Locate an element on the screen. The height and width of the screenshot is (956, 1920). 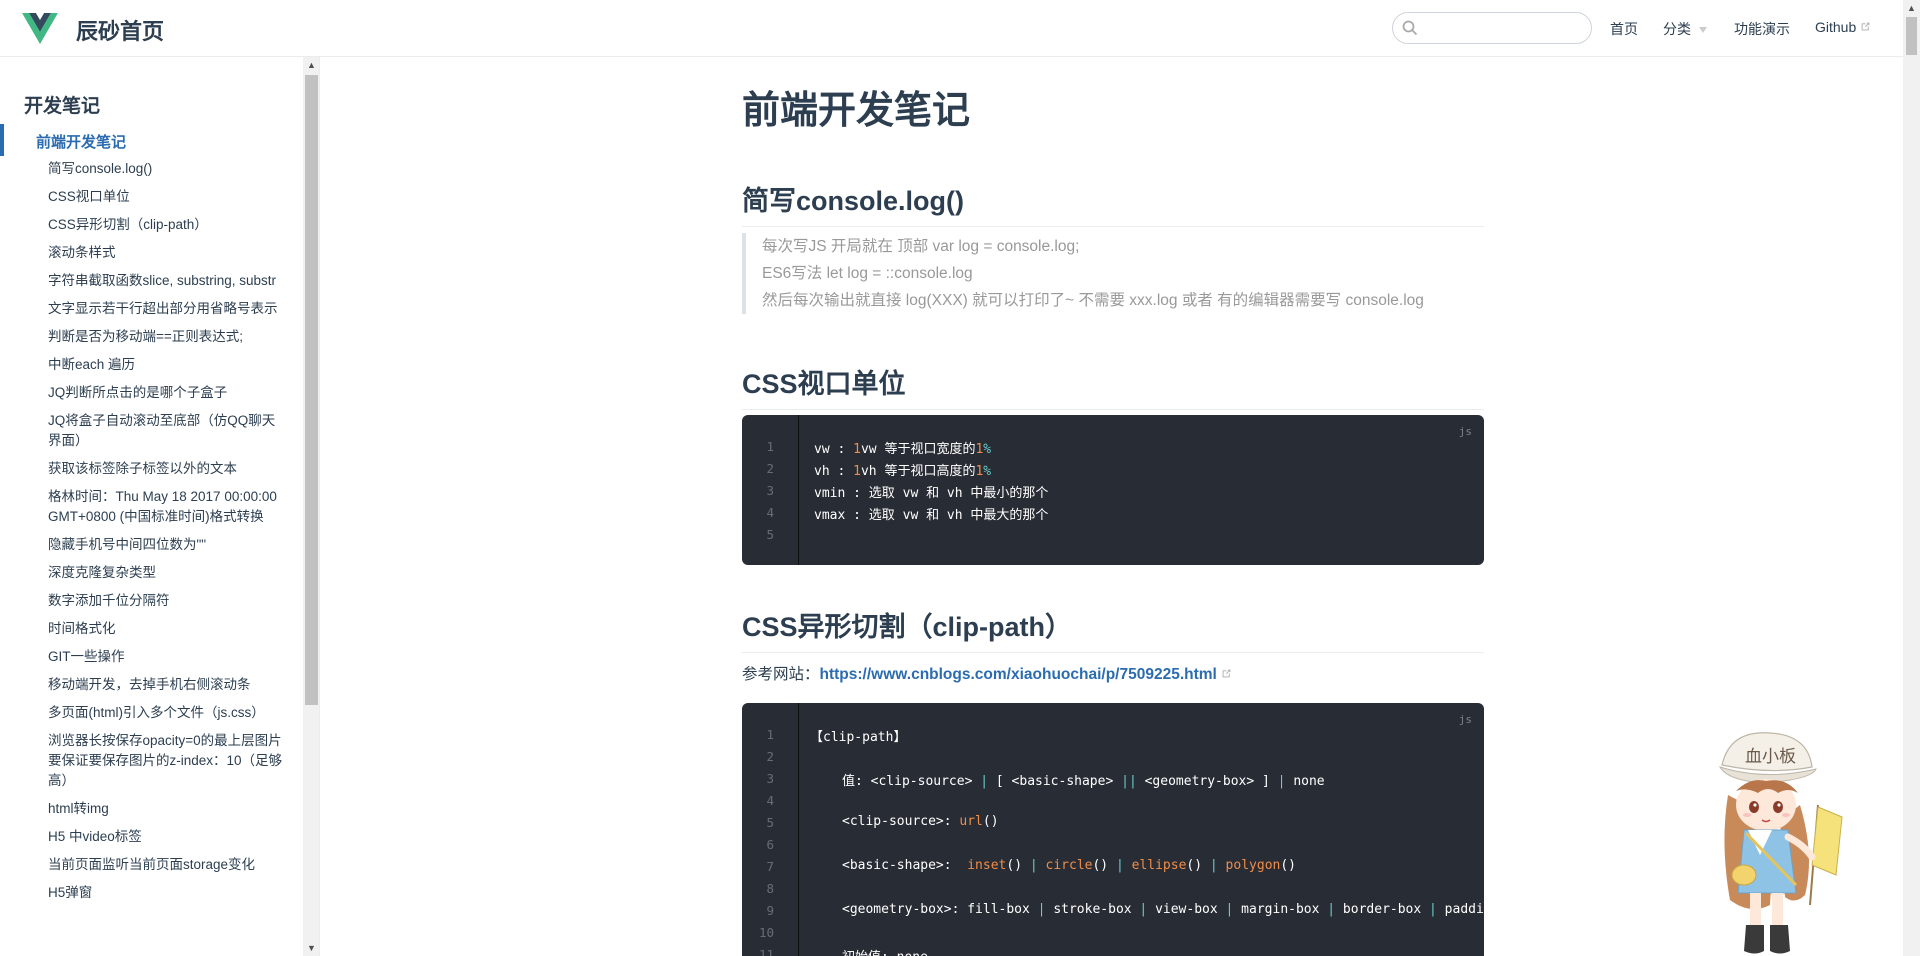
code-token: <geometry-box> ] is located at coordinates (1207, 781).